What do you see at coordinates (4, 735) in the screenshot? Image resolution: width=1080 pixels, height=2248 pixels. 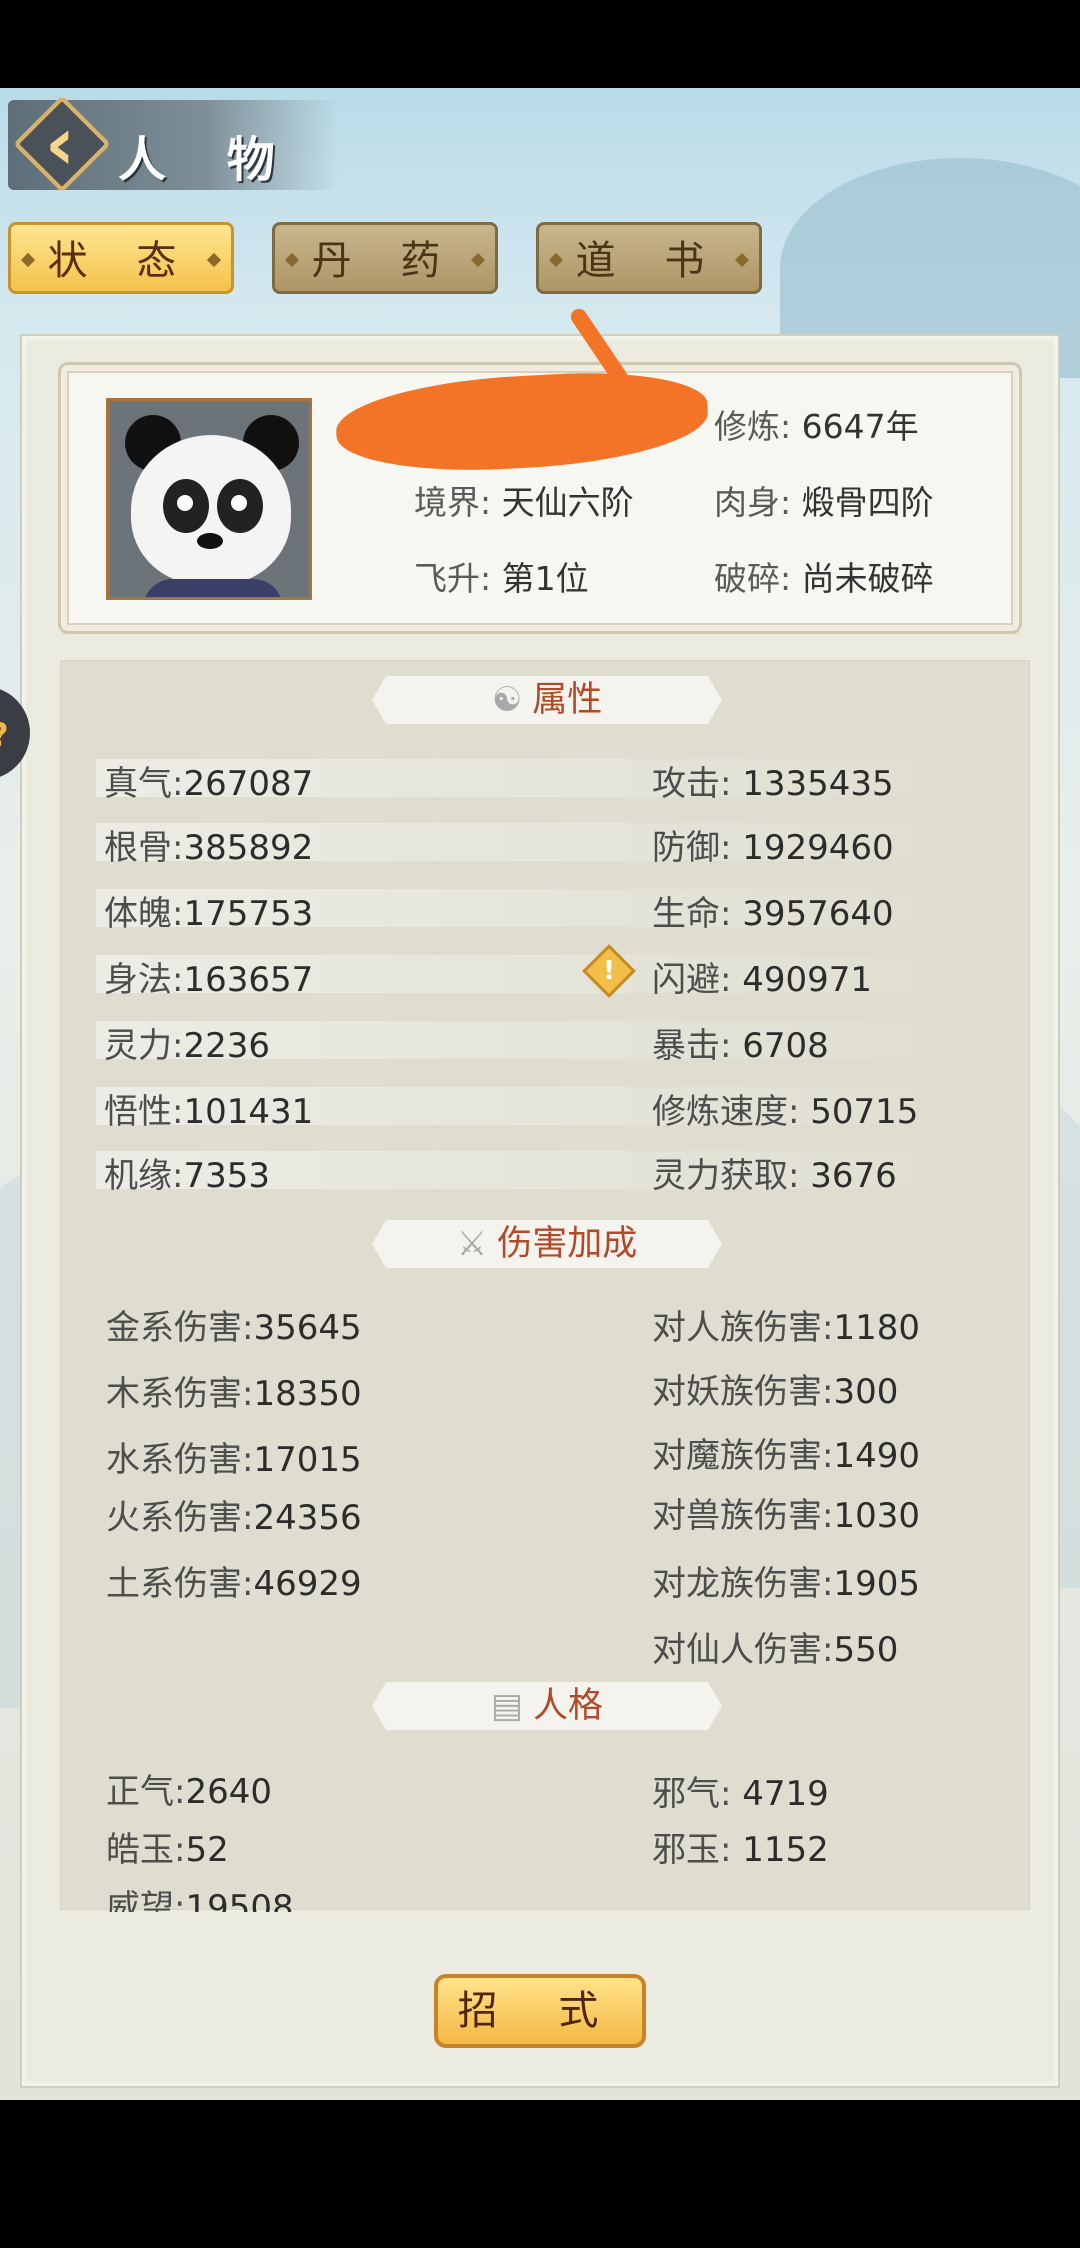 I see `side-button-icon: ?` at bounding box center [4, 735].